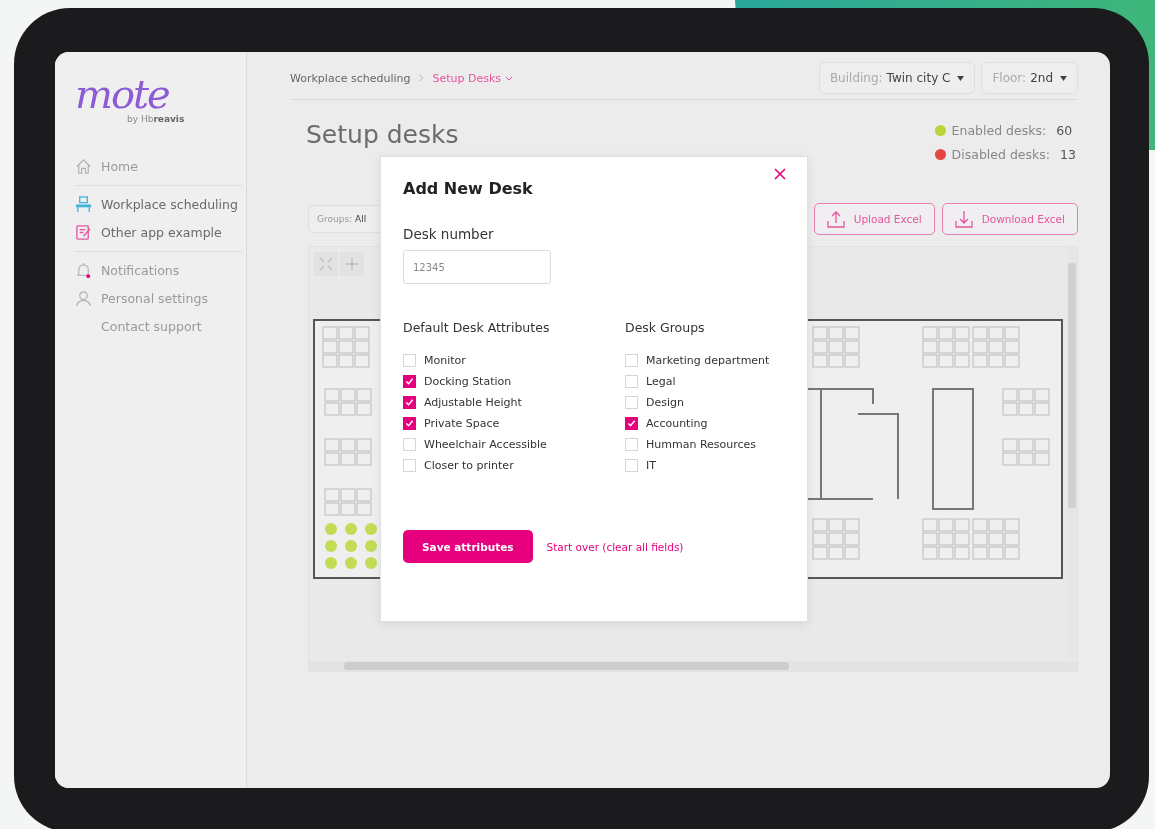  Describe the element at coordinates (477, 267) in the screenshot. I see `desk-number-field: 12345` at that location.